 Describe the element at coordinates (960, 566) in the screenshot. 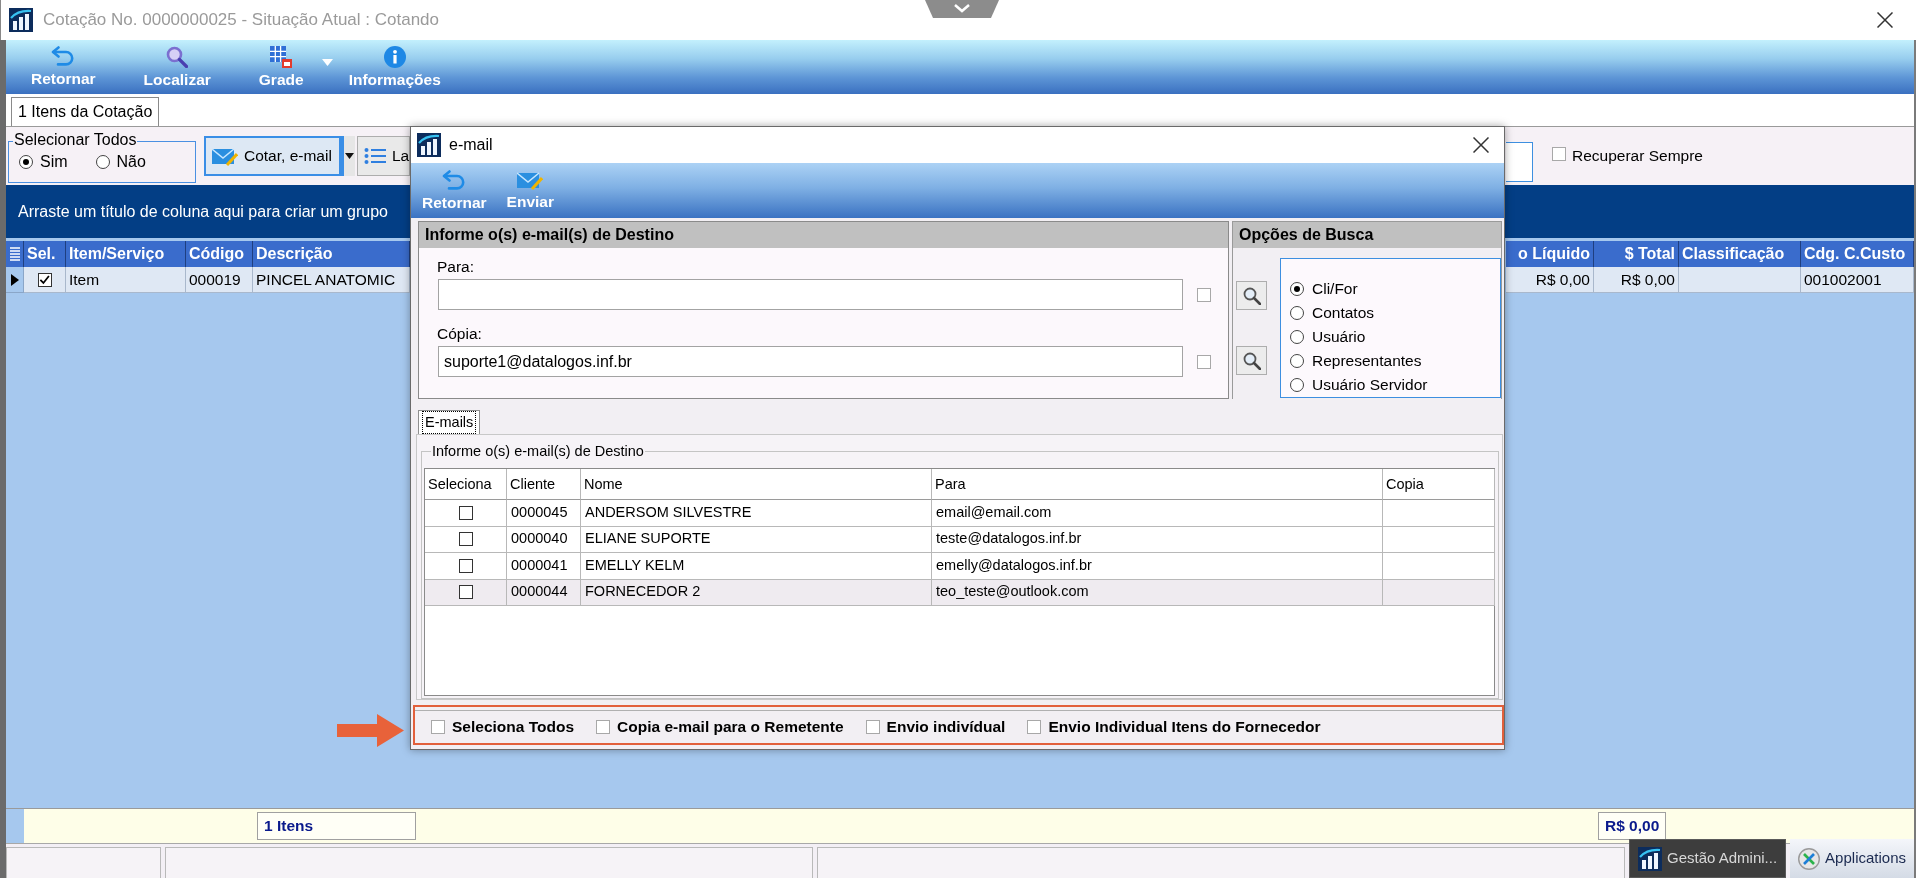

I see `table-row: 0000041 EMELLY KELM emelly@datalogos.inf.br` at that location.